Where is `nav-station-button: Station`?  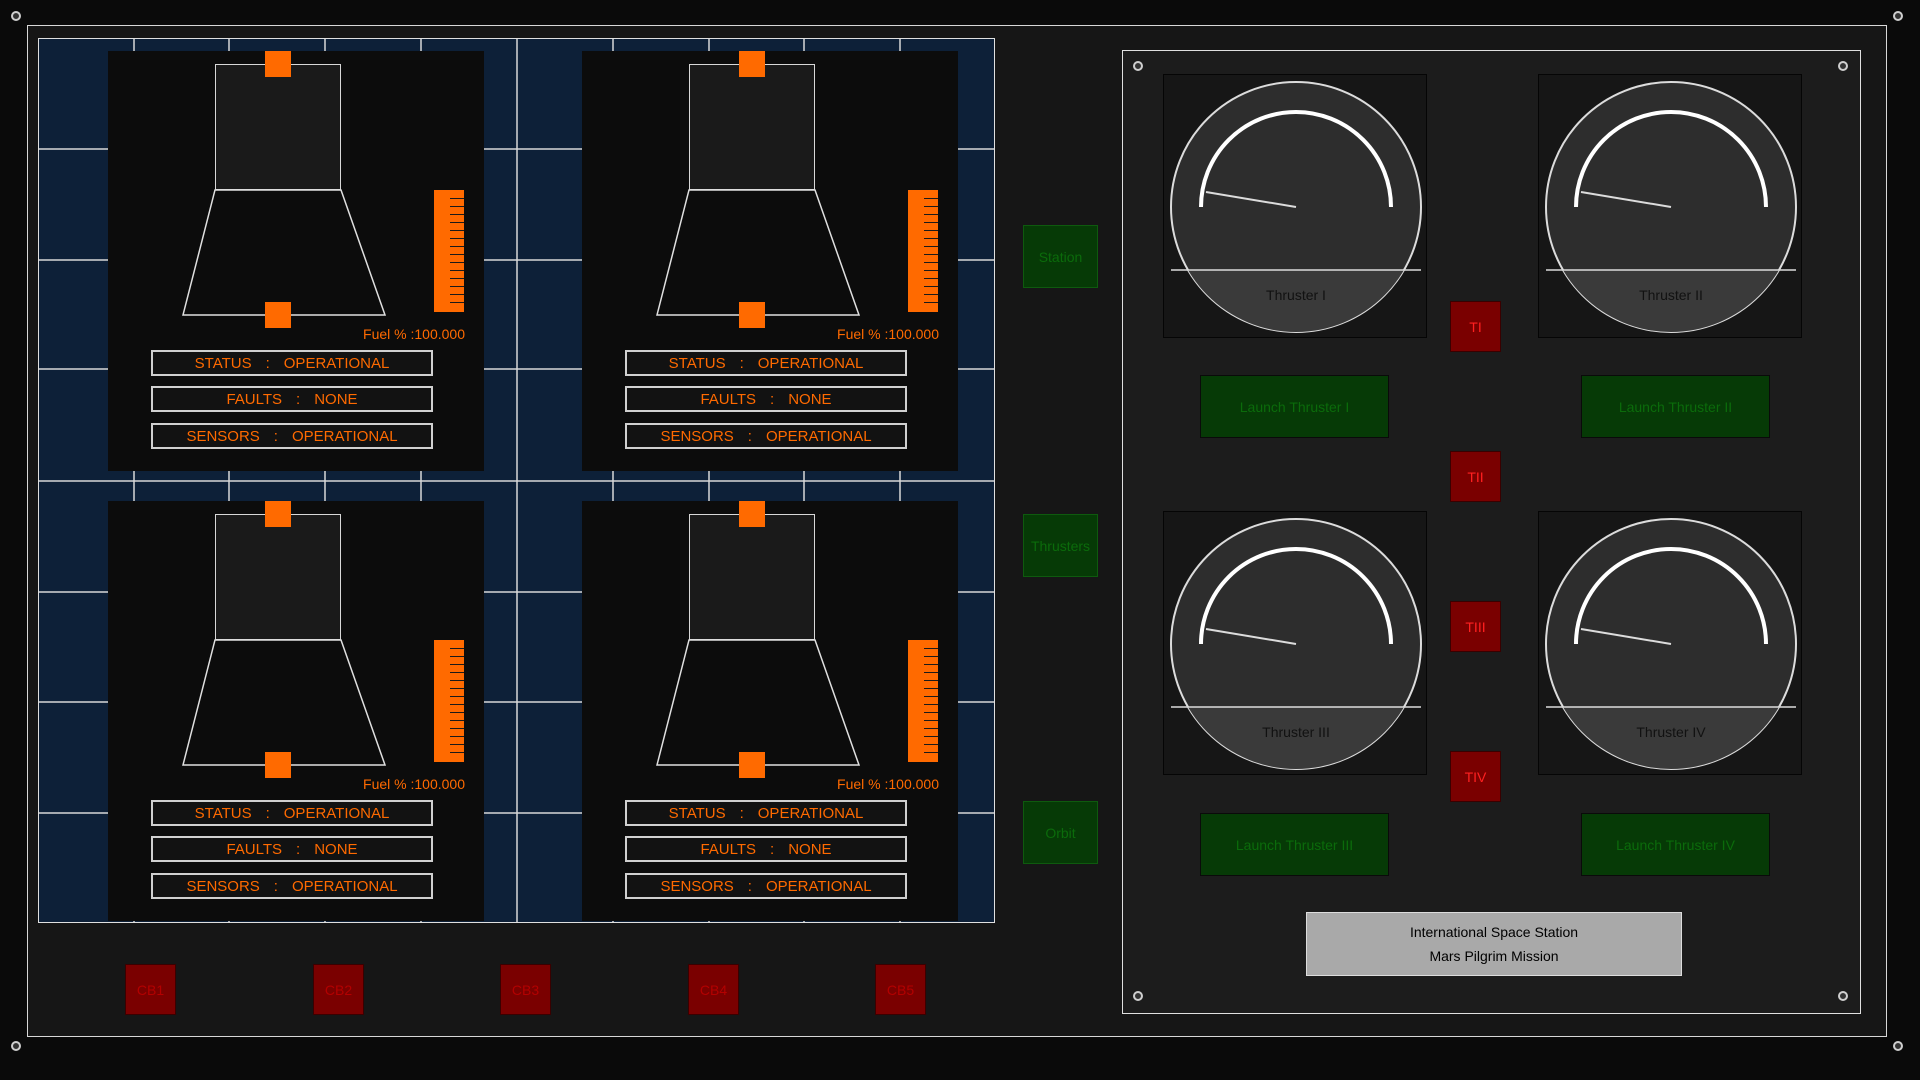 nav-station-button: Station is located at coordinates (1060, 256).